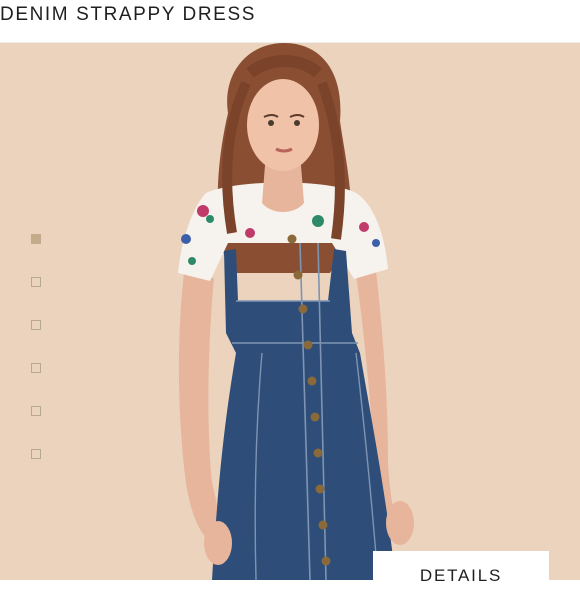  I want to click on header-bar: DENIM STRAPPY DRESS, so click(290, 21).